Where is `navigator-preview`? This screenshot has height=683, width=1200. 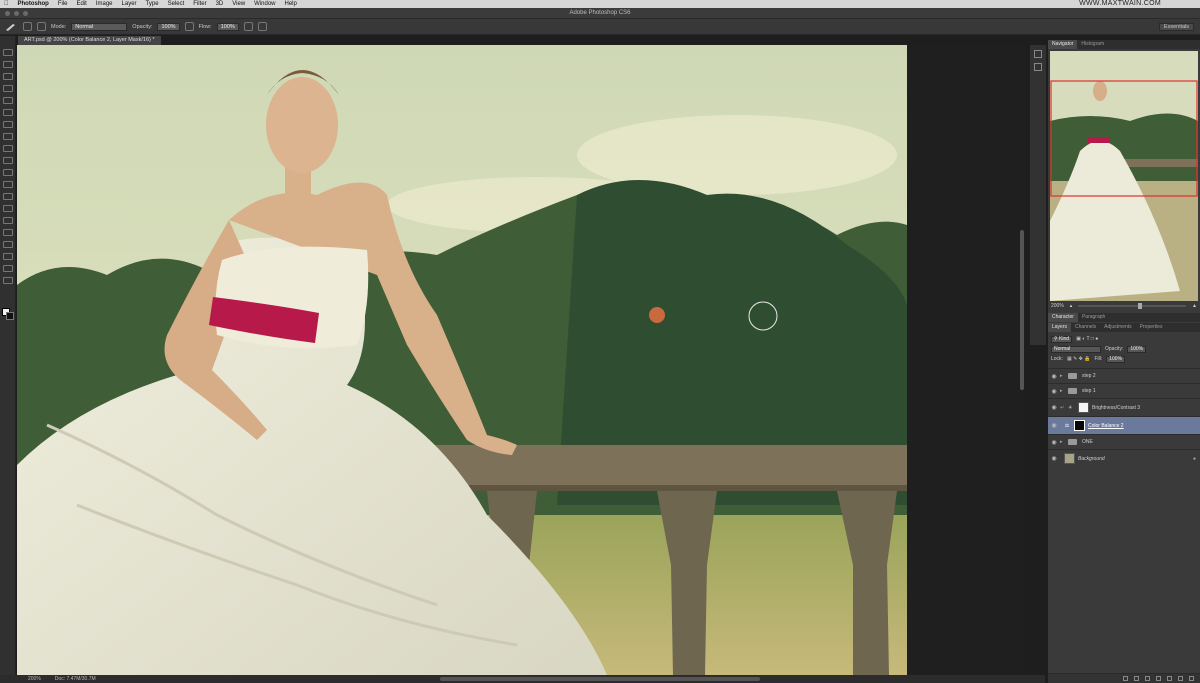
navigator-preview is located at coordinates (1124, 176).